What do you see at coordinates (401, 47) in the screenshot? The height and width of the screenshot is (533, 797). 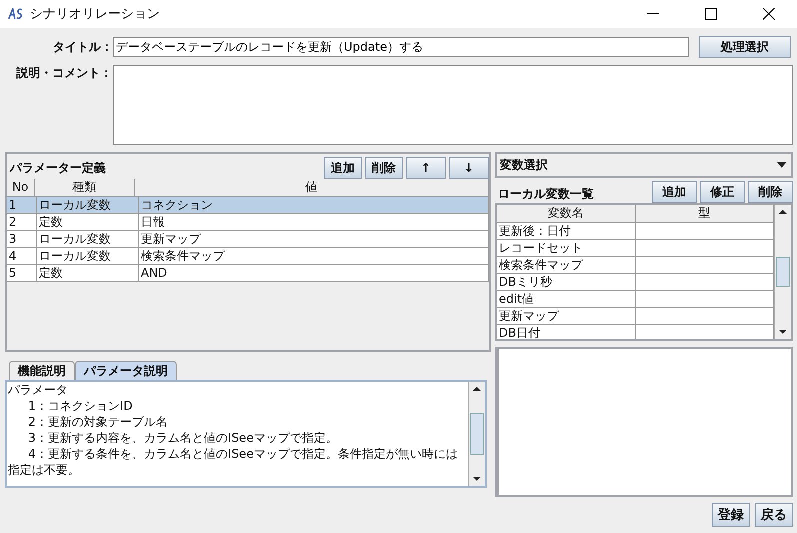 I see `title-field: データベーステーブルのレコードを更新（Update）する` at bounding box center [401, 47].